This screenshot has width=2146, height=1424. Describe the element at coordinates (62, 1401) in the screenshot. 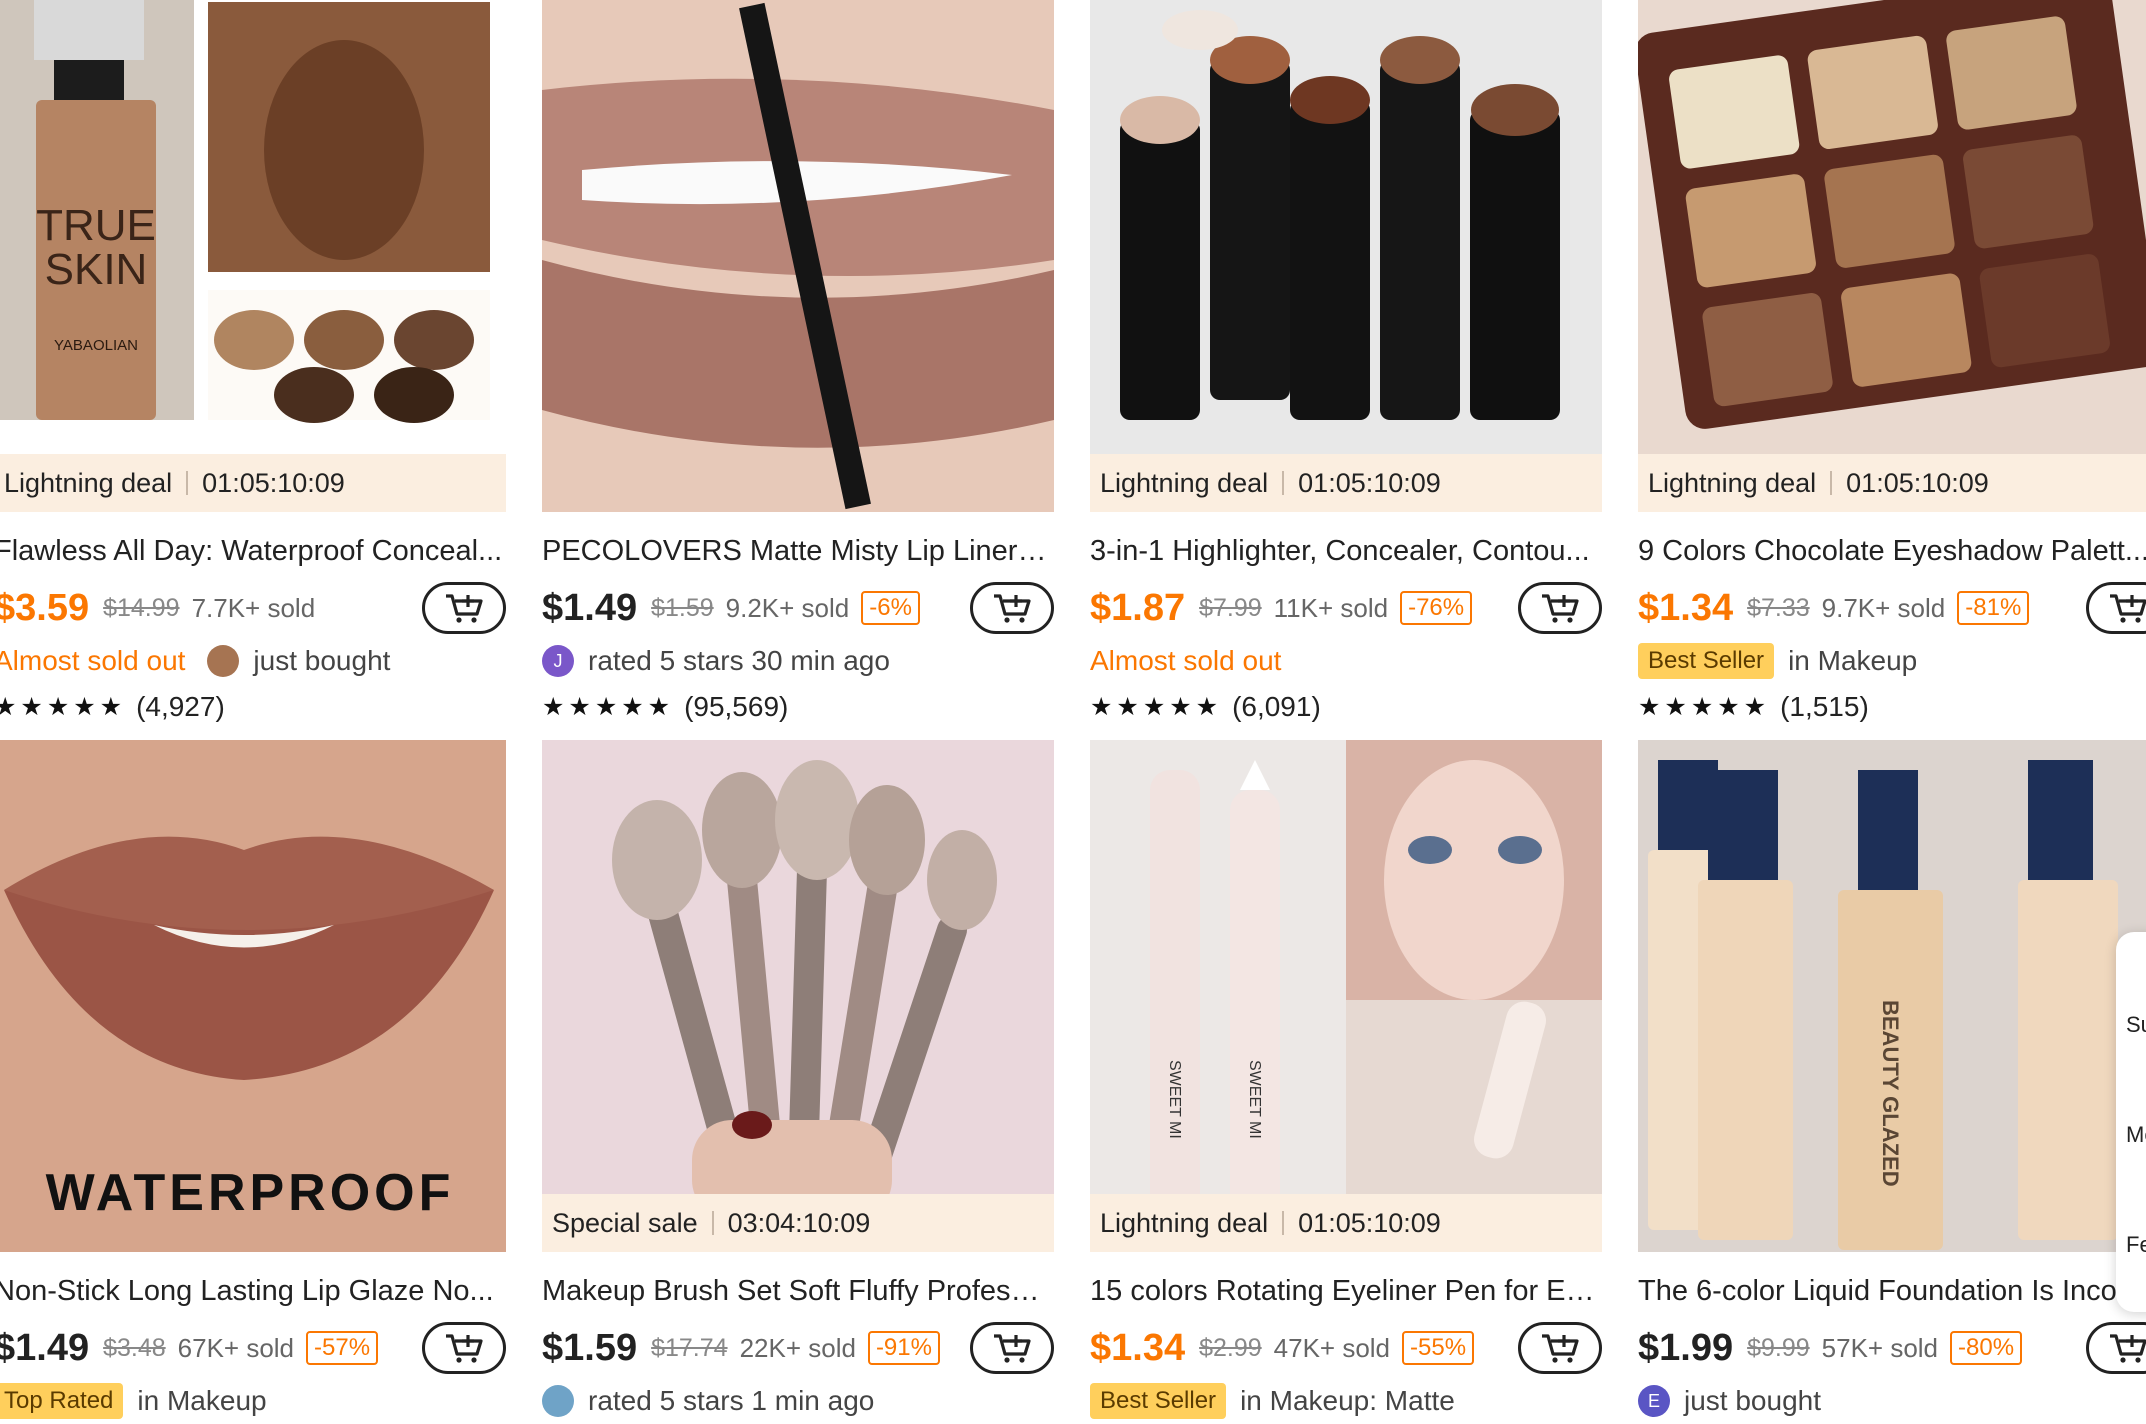

I see `top-rated-badge: Top Rated` at that location.